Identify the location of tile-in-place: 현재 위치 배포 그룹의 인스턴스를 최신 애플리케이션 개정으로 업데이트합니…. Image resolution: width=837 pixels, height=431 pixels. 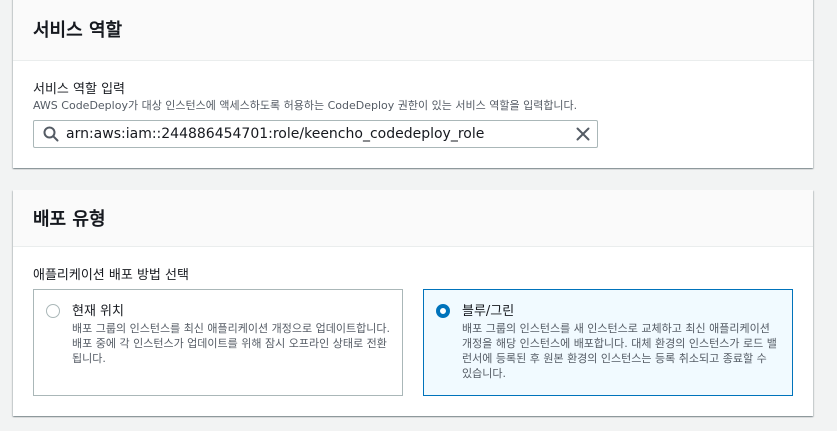
(218, 342).